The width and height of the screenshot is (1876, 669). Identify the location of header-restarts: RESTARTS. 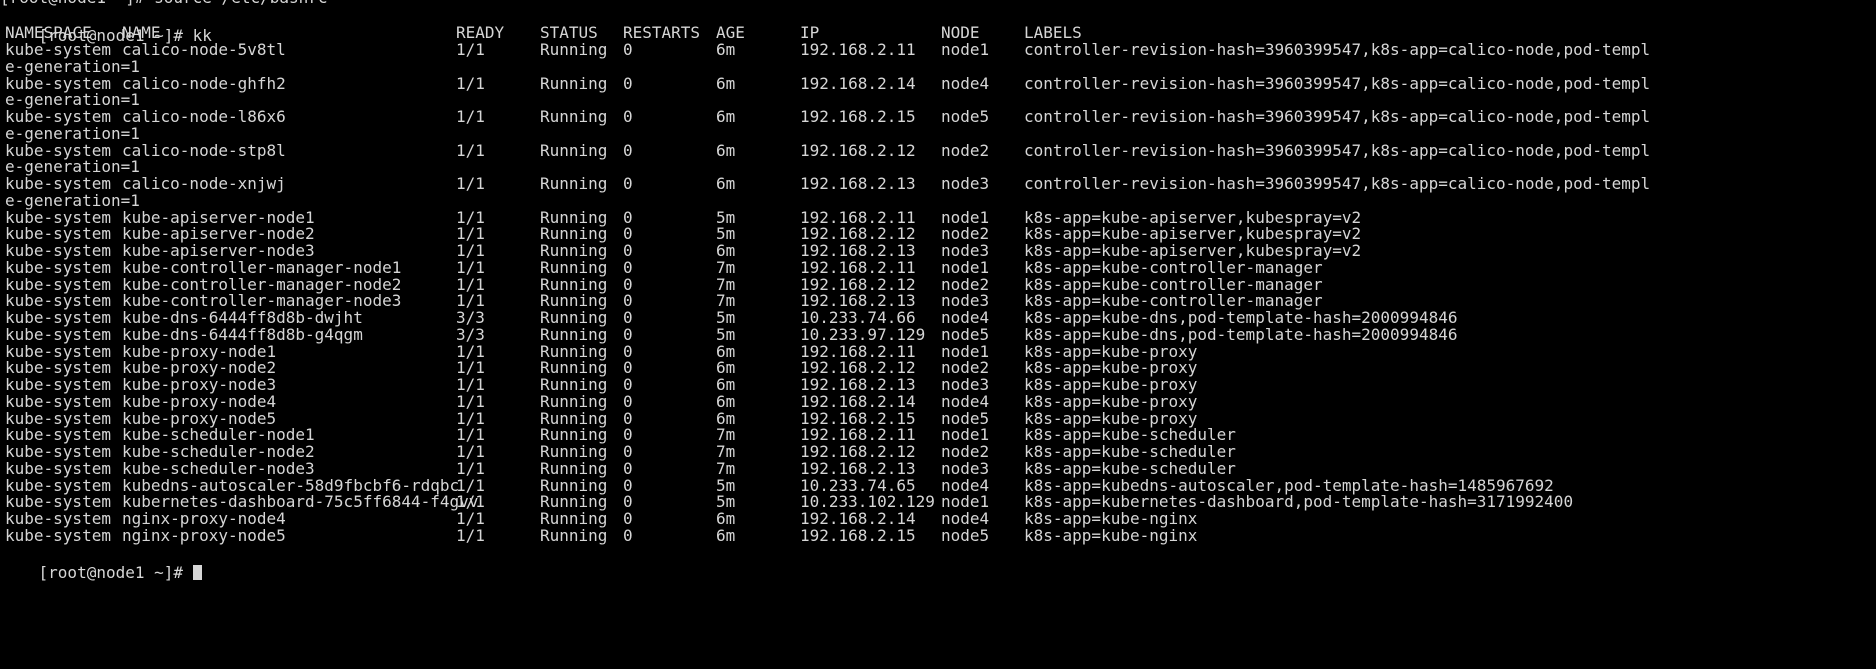
(662, 32).